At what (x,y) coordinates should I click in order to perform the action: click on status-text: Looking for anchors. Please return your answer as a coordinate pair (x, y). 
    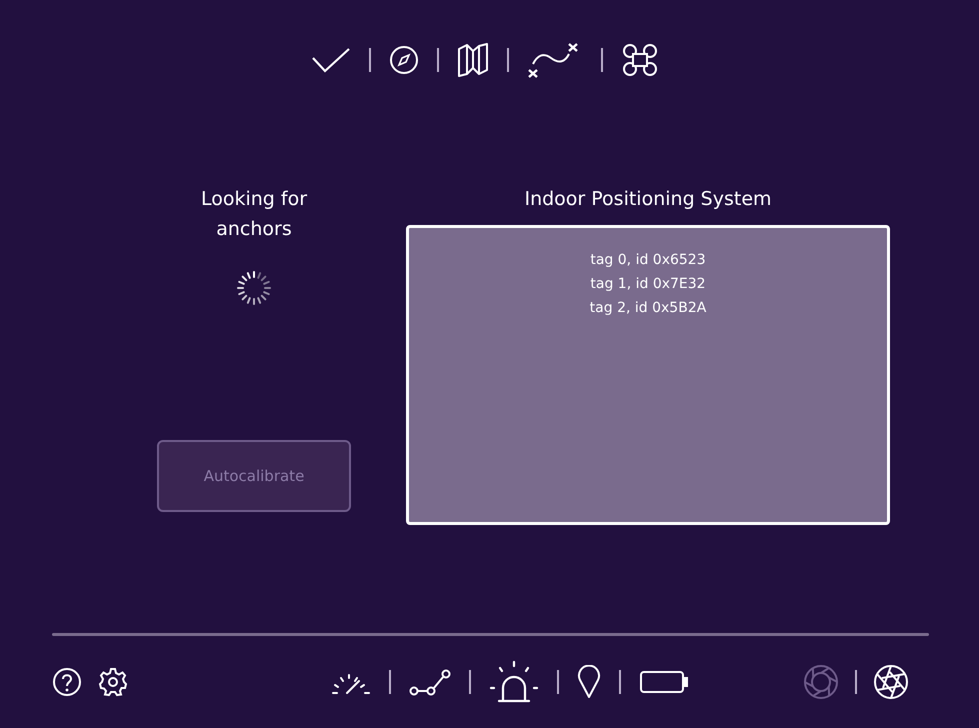
    Looking at the image, I should click on (254, 214).